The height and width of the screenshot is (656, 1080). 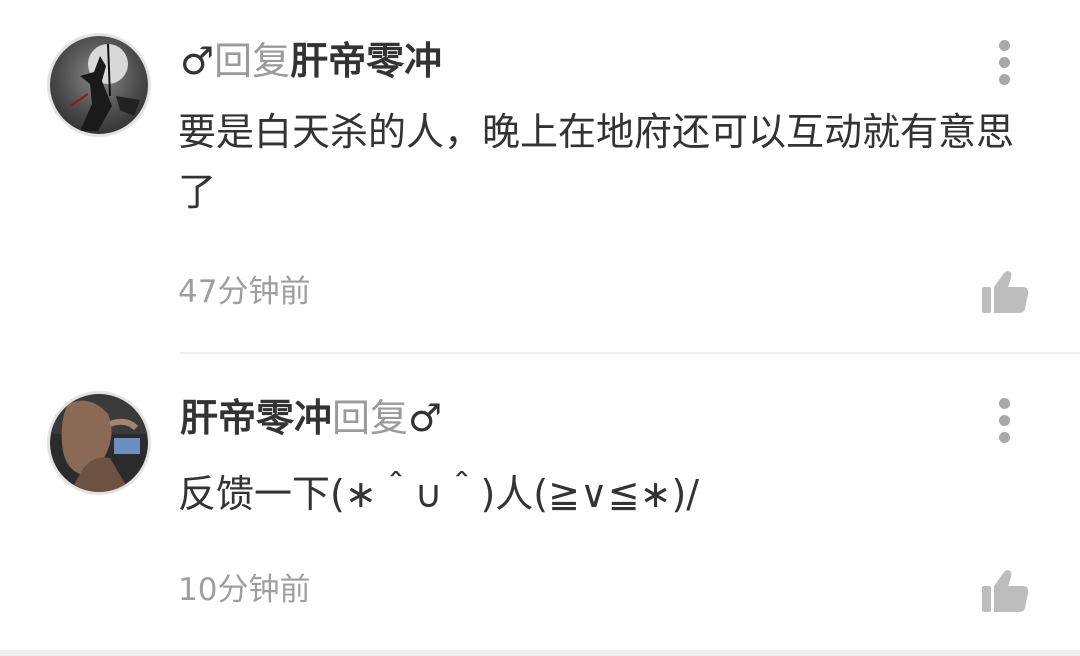 What do you see at coordinates (366, 61) in the screenshot?
I see `reply-target-name: 肝帝零冲` at bounding box center [366, 61].